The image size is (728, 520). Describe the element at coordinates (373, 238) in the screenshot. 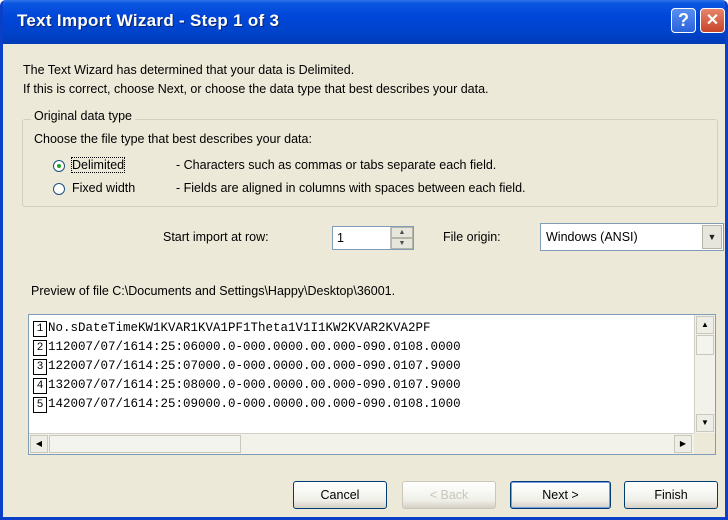

I see `start-row-stepper: 1 ▲ ▼` at that location.